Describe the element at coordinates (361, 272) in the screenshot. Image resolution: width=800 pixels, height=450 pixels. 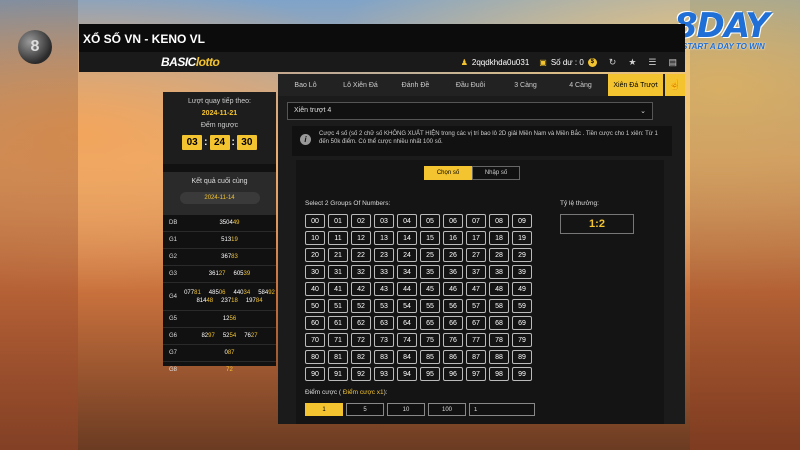
I see `number-cell: 32` at that location.